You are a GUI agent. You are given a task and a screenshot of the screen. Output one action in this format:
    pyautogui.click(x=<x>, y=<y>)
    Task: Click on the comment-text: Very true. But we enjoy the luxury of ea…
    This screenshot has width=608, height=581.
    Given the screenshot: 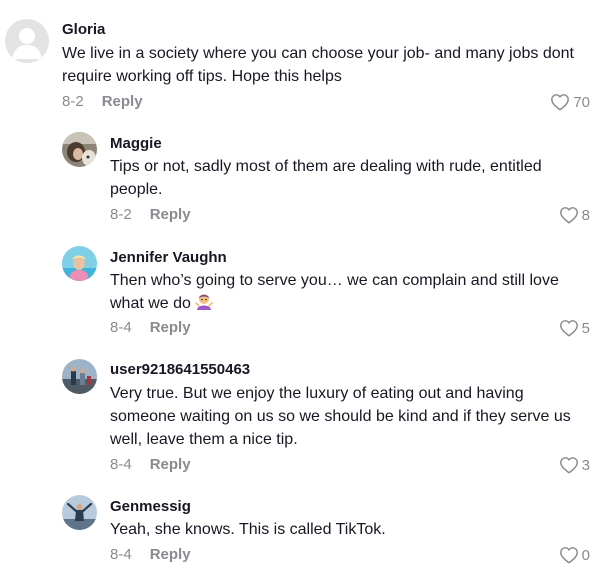 What is the action you would take?
    pyautogui.click(x=340, y=416)
    